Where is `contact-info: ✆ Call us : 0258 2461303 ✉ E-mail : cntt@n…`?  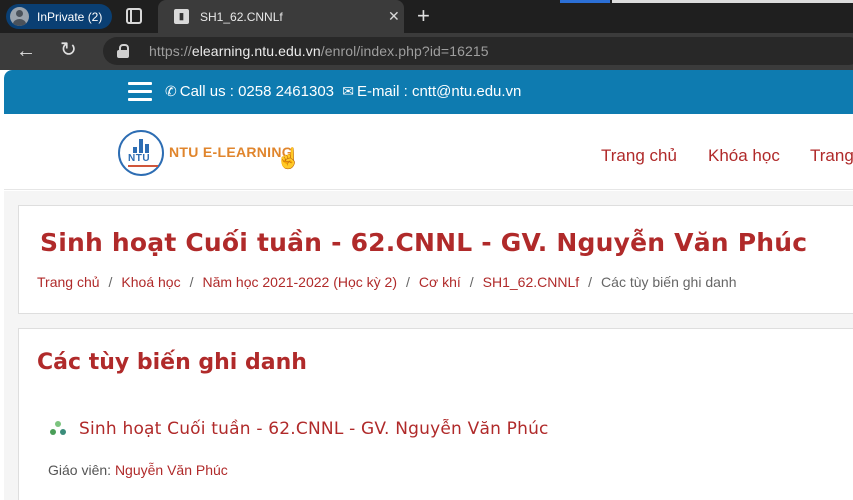 contact-info: ✆ Call us : 0258 2461303 ✉ E-mail : cntt@n… is located at coordinates (343, 91).